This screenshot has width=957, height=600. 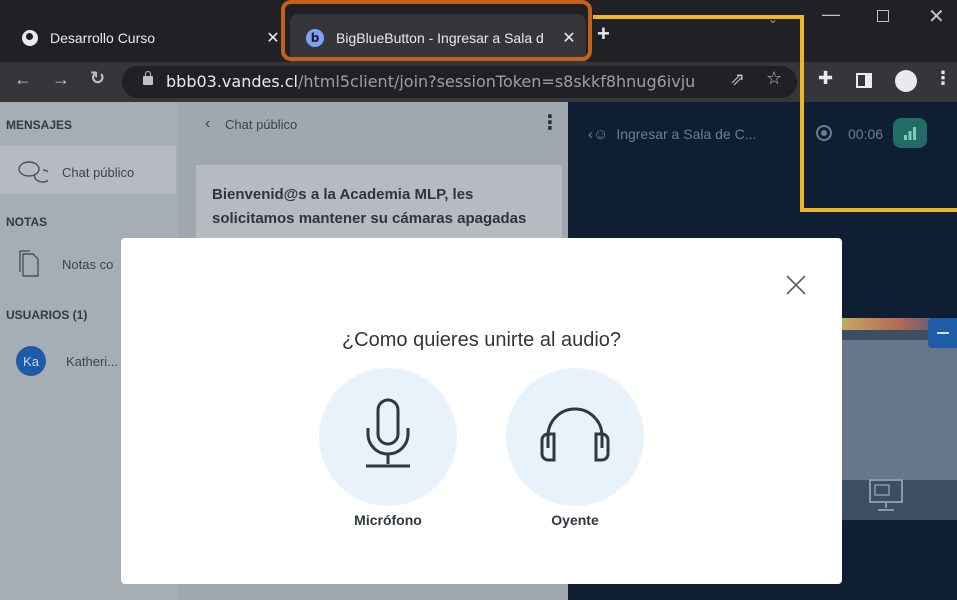 I want to click on microphone-button, so click(x=388, y=437).